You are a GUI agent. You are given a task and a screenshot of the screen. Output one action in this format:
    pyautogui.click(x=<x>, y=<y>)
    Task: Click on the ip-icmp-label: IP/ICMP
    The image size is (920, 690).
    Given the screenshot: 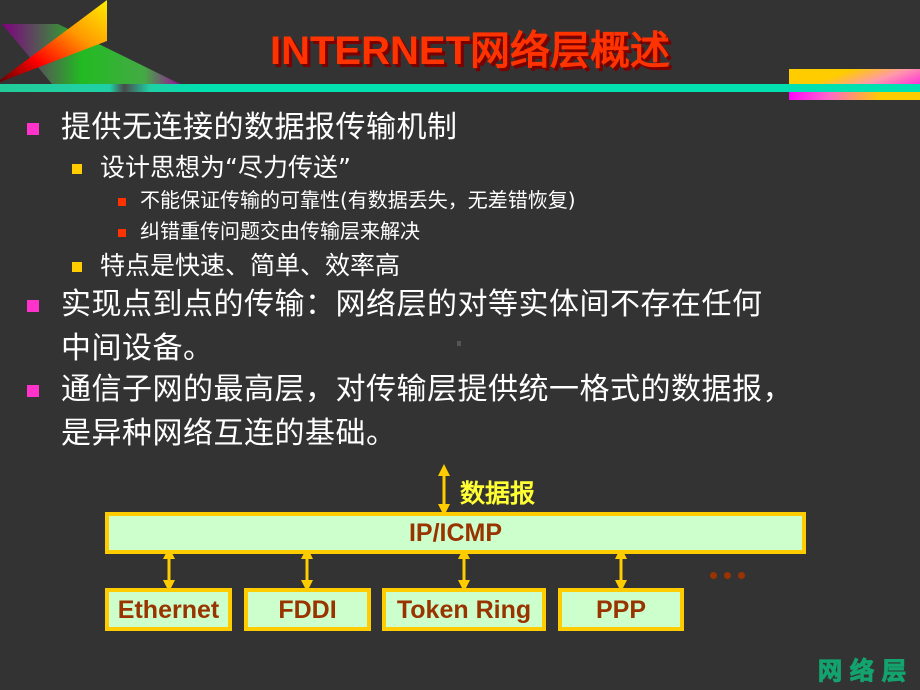 What is the action you would take?
    pyautogui.click(x=455, y=533)
    